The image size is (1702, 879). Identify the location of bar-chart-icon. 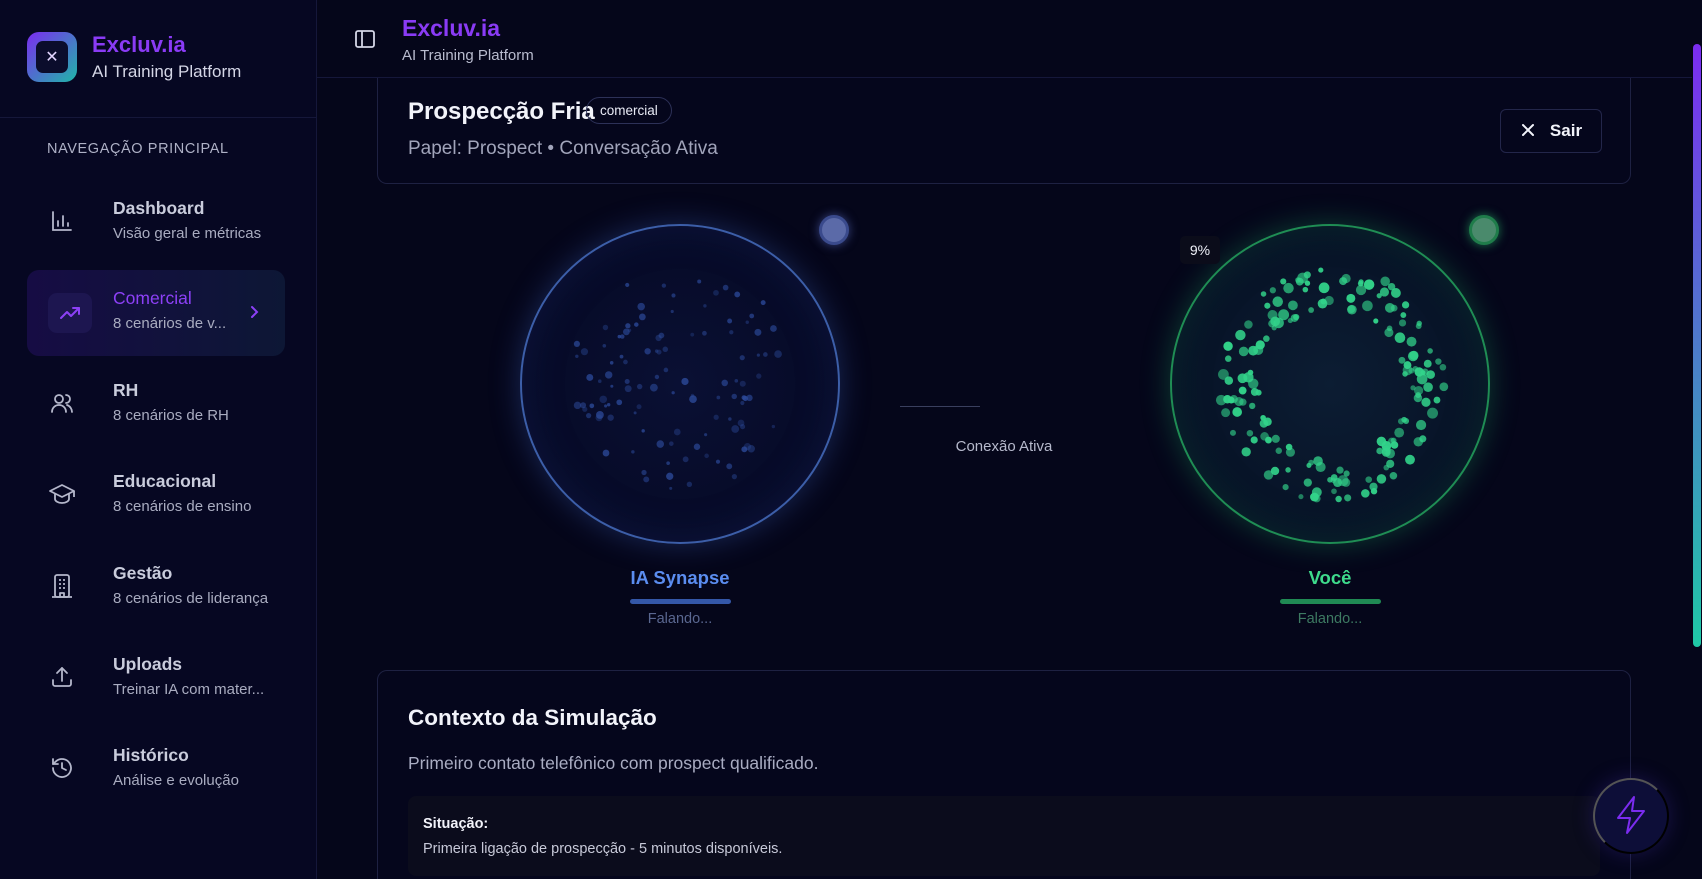
(62, 221).